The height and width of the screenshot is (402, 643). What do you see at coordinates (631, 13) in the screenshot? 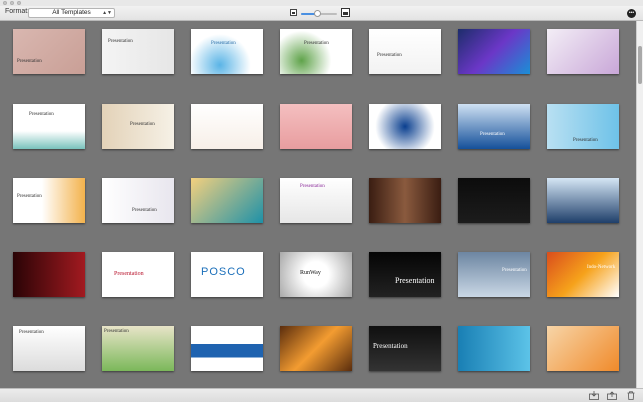
I see `info-icon: •••` at bounding box center [631, 13].